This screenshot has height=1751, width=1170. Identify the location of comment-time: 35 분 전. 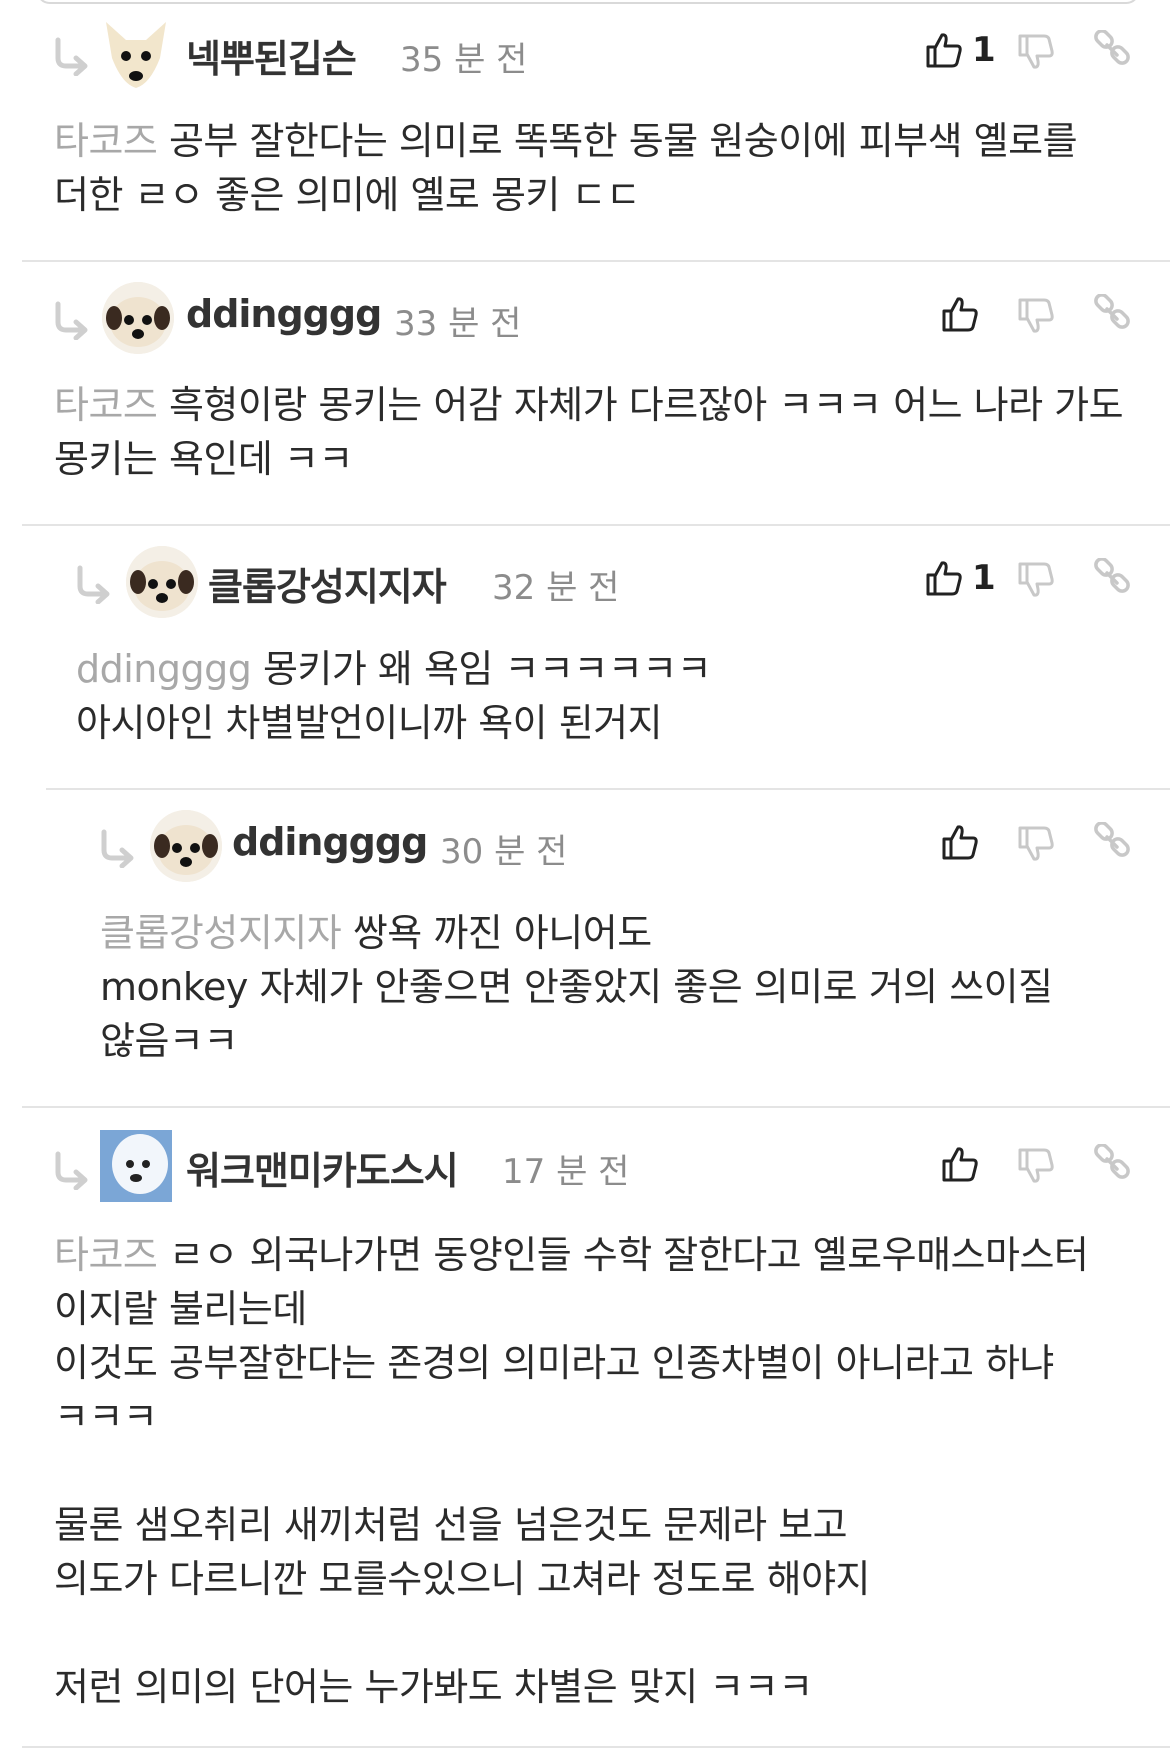
(464, 60).